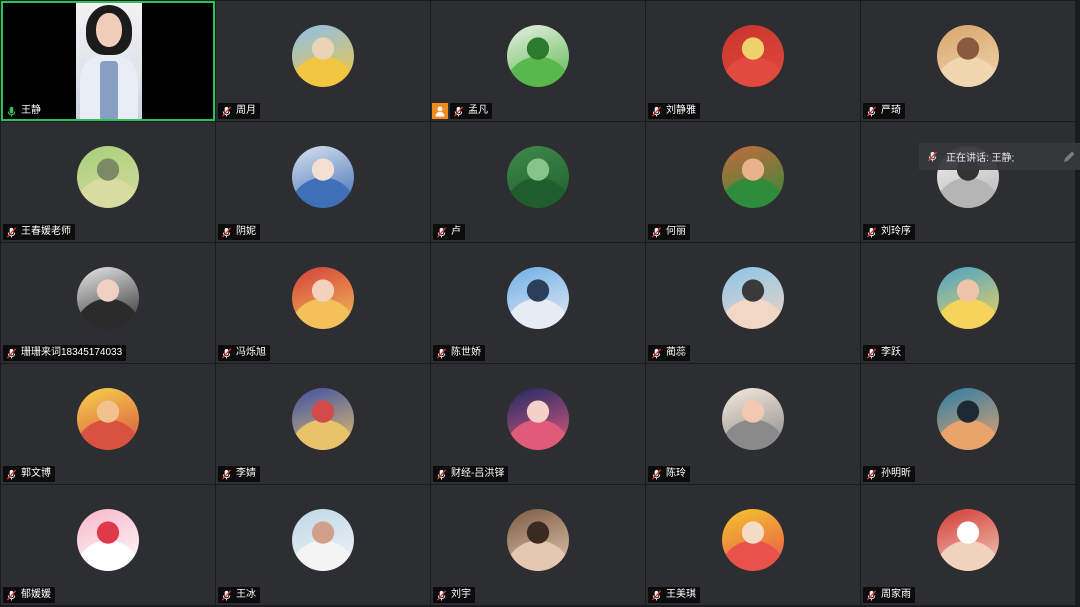 This screenshot has height=607, width=1080. What do you see at coordinates (246, 473) in the screenshot?
I see `participant-name: 李婧` at bounding box center [246, 473].